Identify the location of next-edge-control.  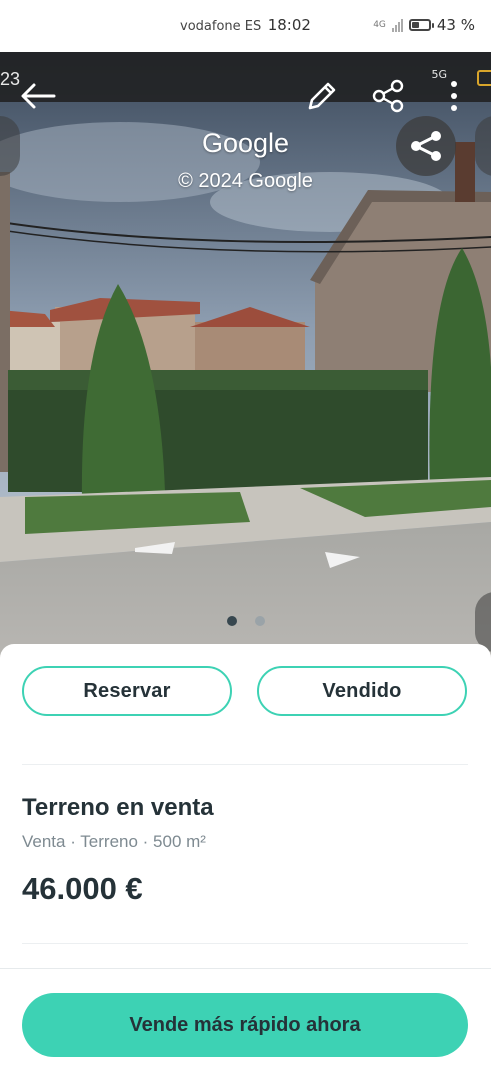
(483, 146).